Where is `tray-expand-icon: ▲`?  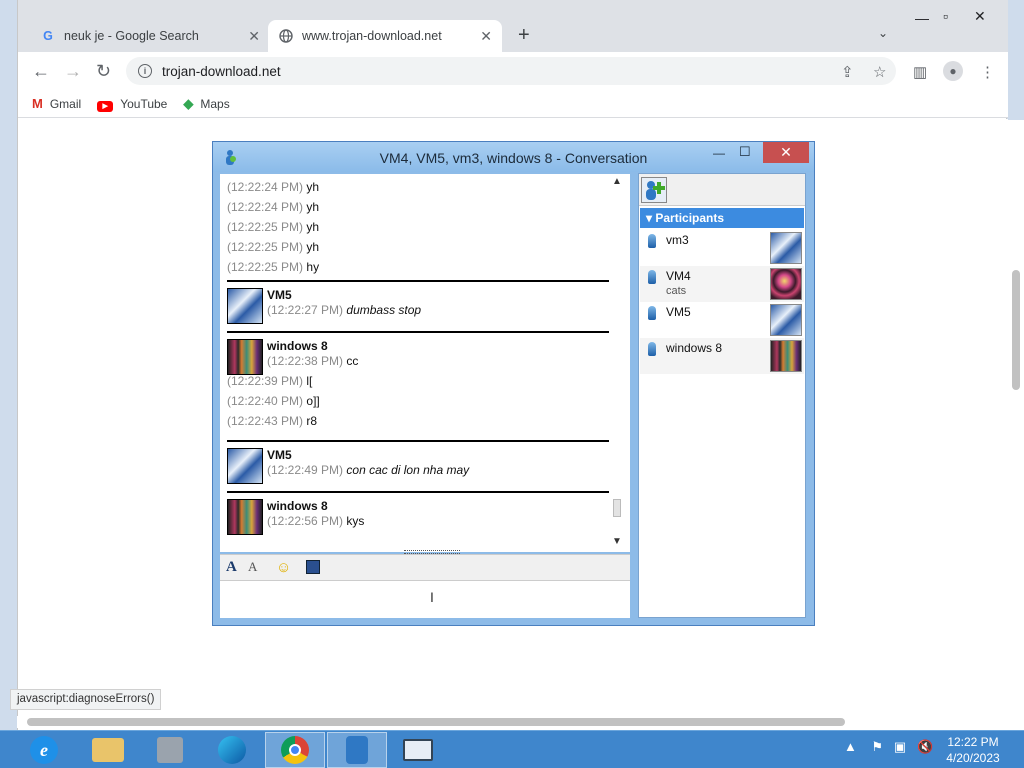
tray-expand-icon: ▲ is located at coordinates (850, 746).